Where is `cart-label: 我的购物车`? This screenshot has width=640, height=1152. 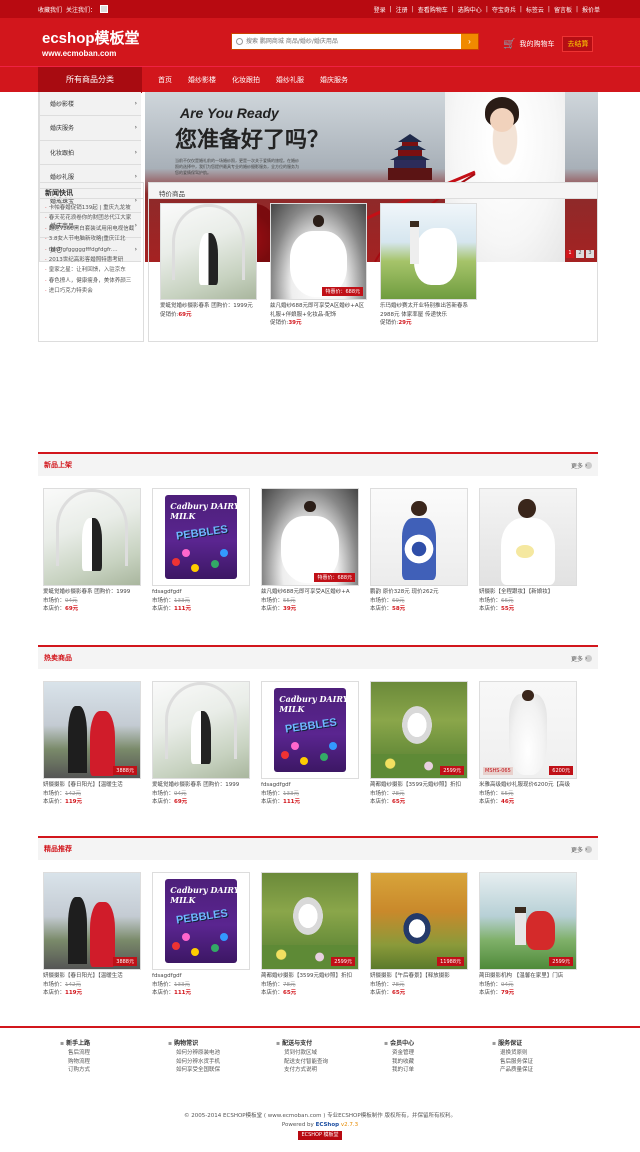 cart-label: 我的购物车 is located at coordinates (536, 44).